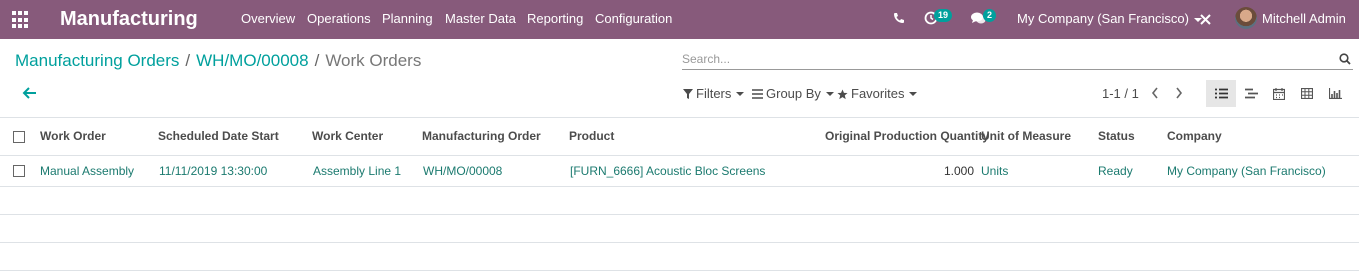 The image size is (1359, 277). I want to click on group-by-icon, so click(757, 94).